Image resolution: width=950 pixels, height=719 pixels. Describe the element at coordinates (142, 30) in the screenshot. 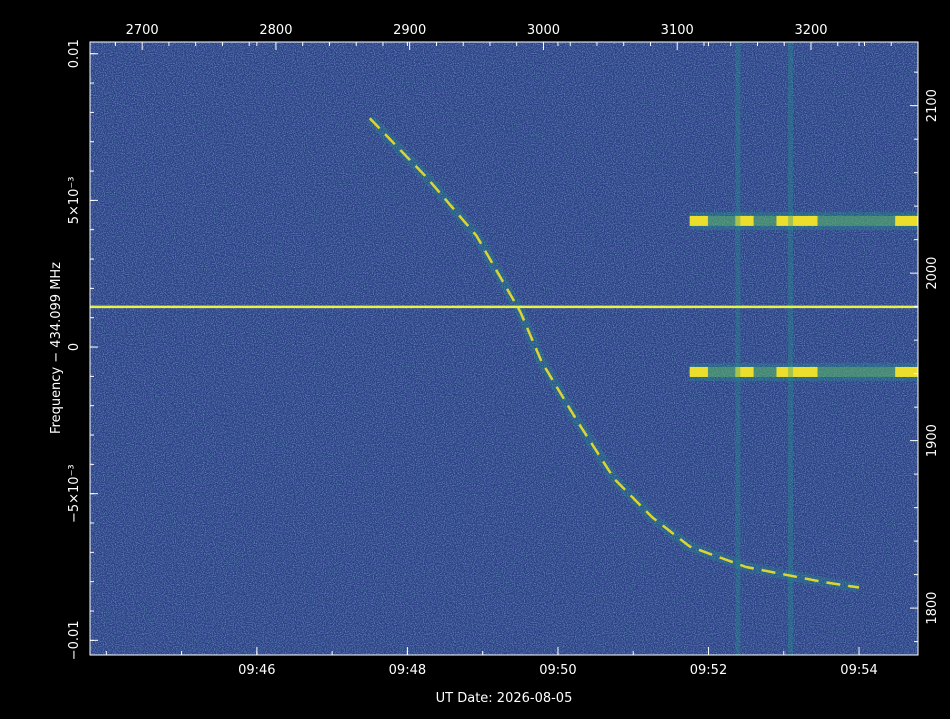

I see `x-top-tick-label: 2700` at that location.